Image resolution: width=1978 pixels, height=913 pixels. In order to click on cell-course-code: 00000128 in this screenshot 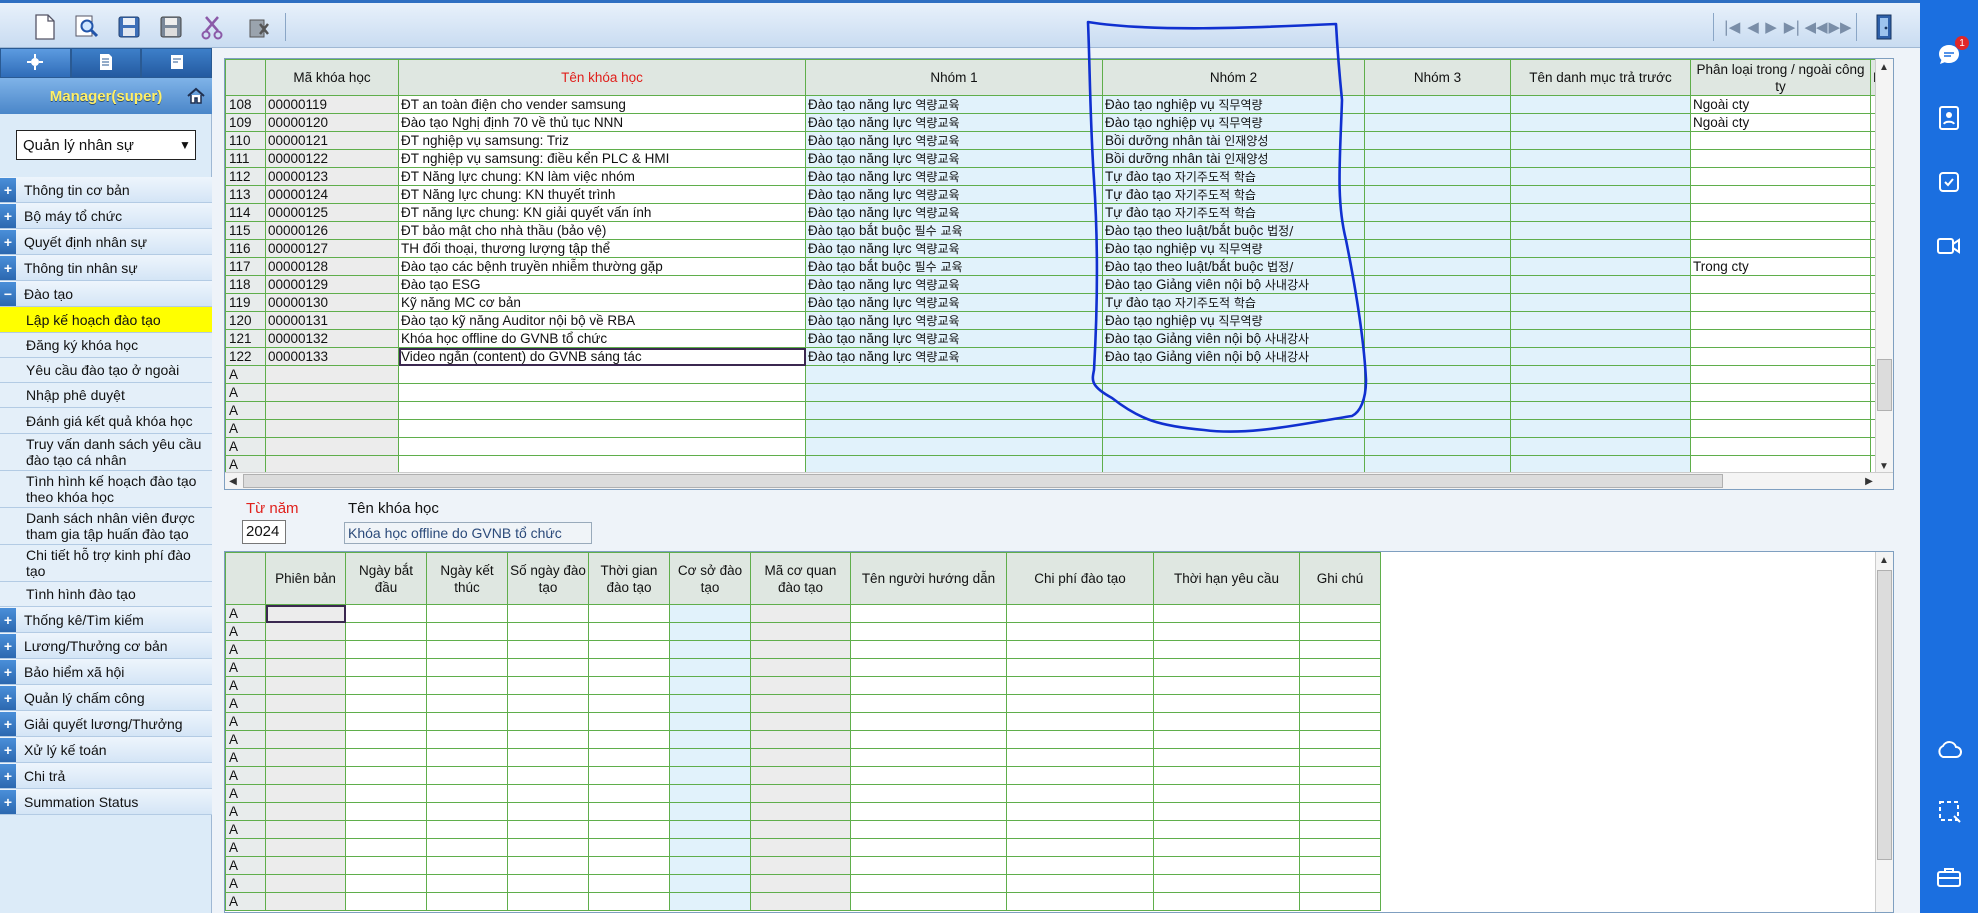, I will do `click(332, 266)`.